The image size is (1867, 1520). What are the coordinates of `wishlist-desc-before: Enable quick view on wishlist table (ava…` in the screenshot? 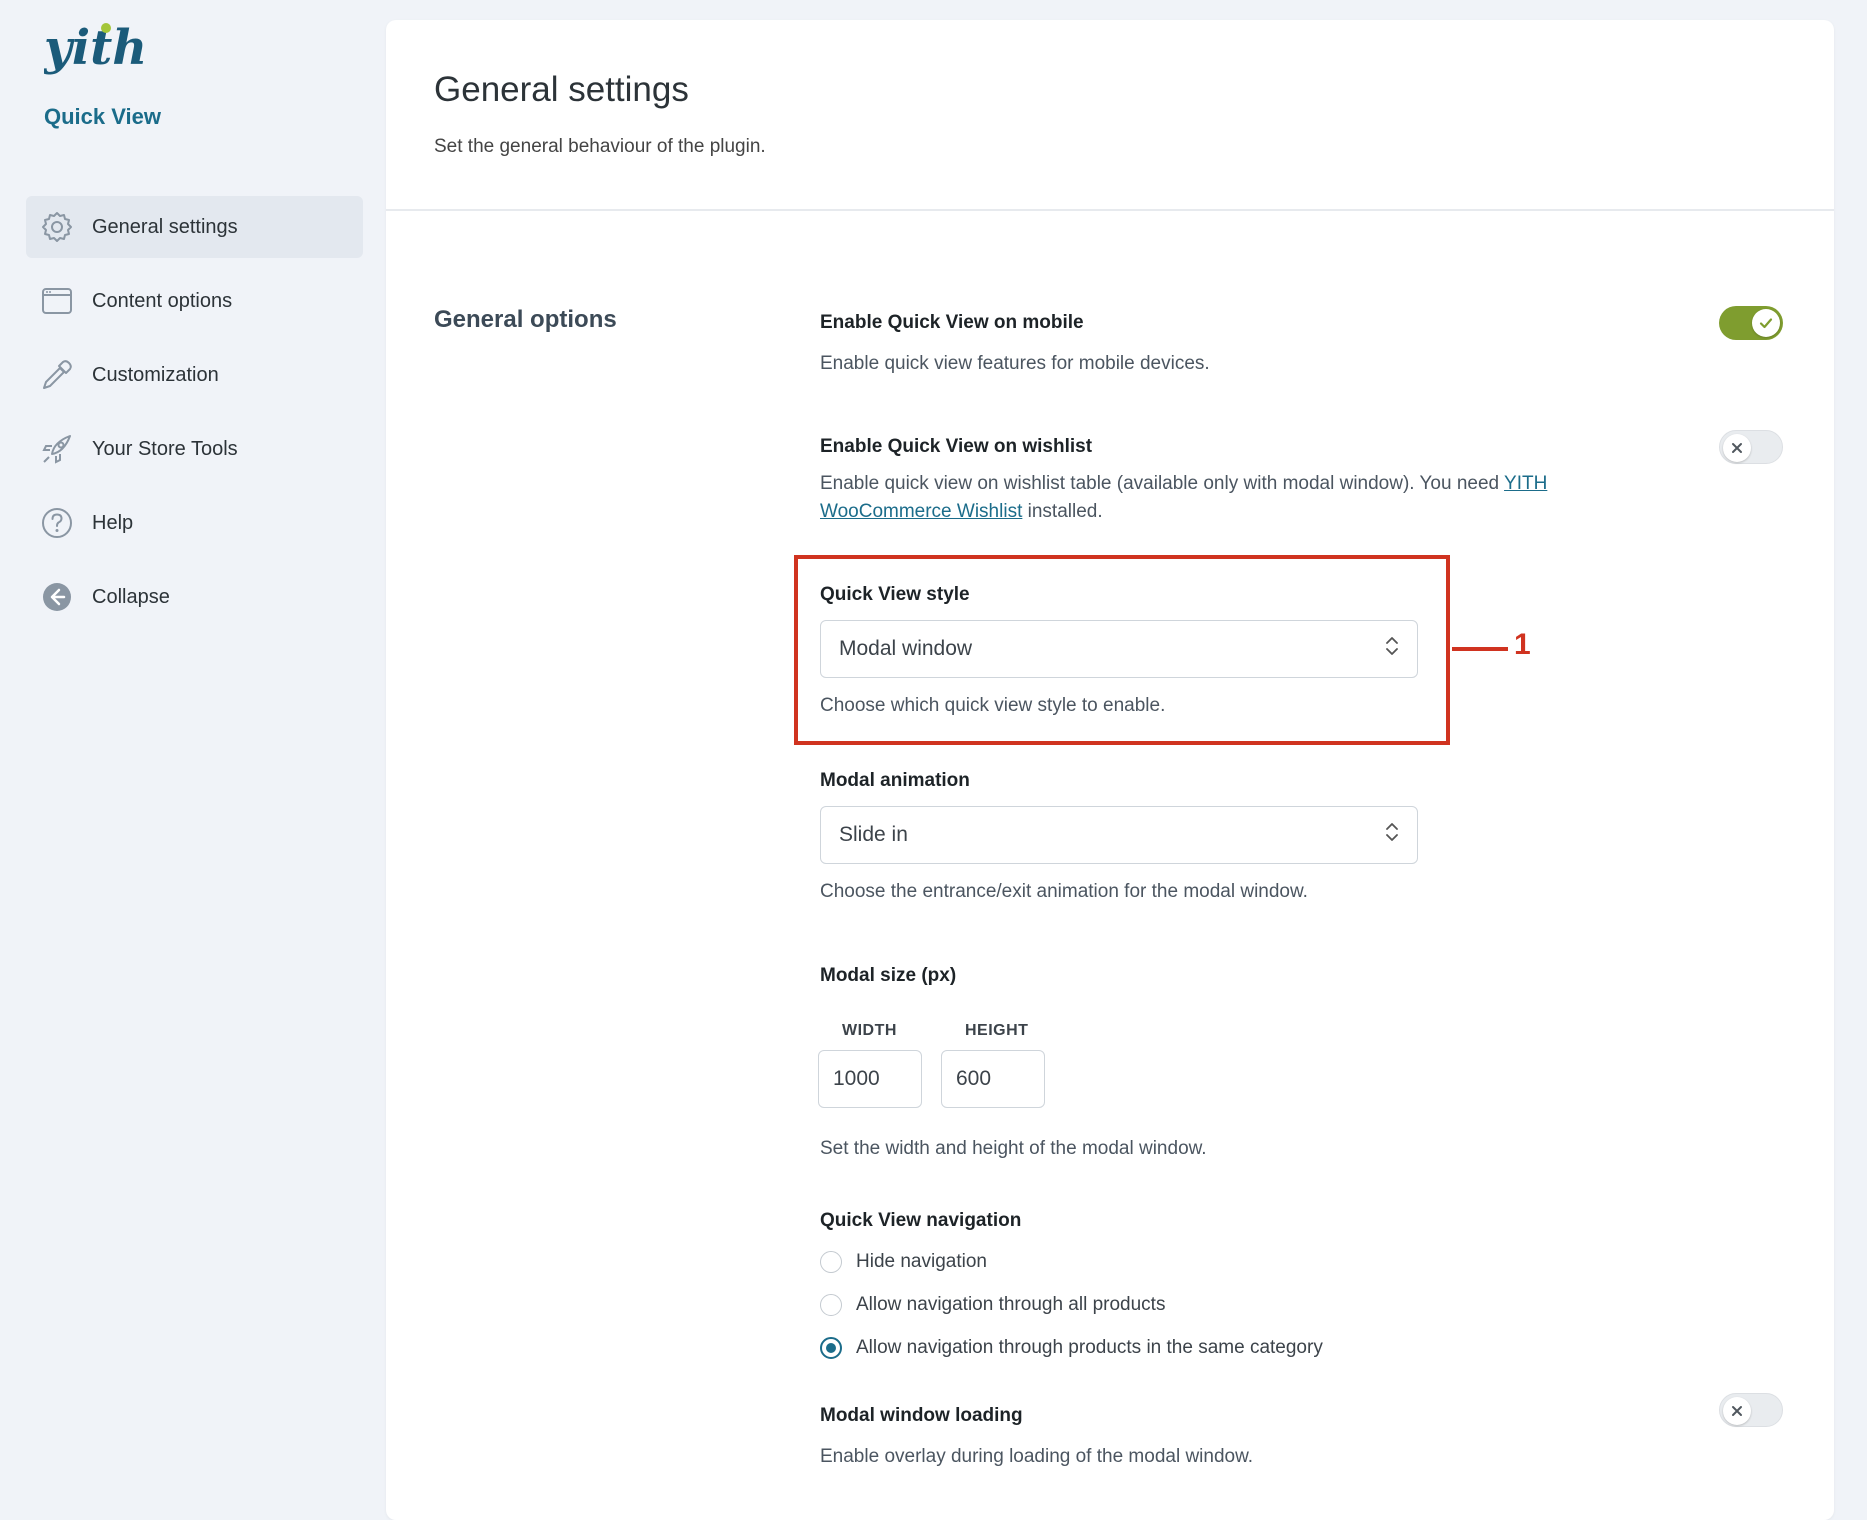 It's located at (1162, 483).